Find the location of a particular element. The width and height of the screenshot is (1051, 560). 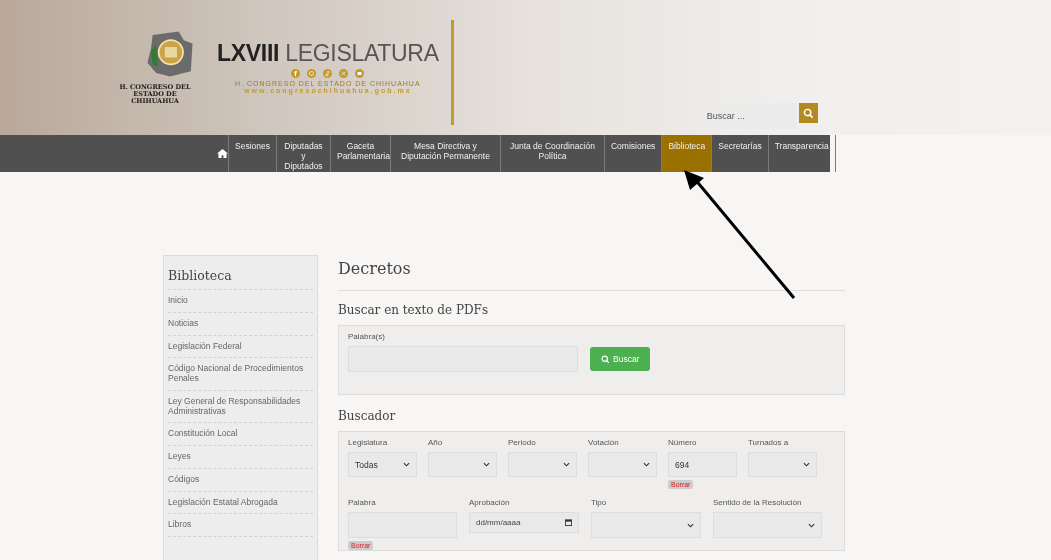

page-title: Decretos is located at coordinates (375, 268).